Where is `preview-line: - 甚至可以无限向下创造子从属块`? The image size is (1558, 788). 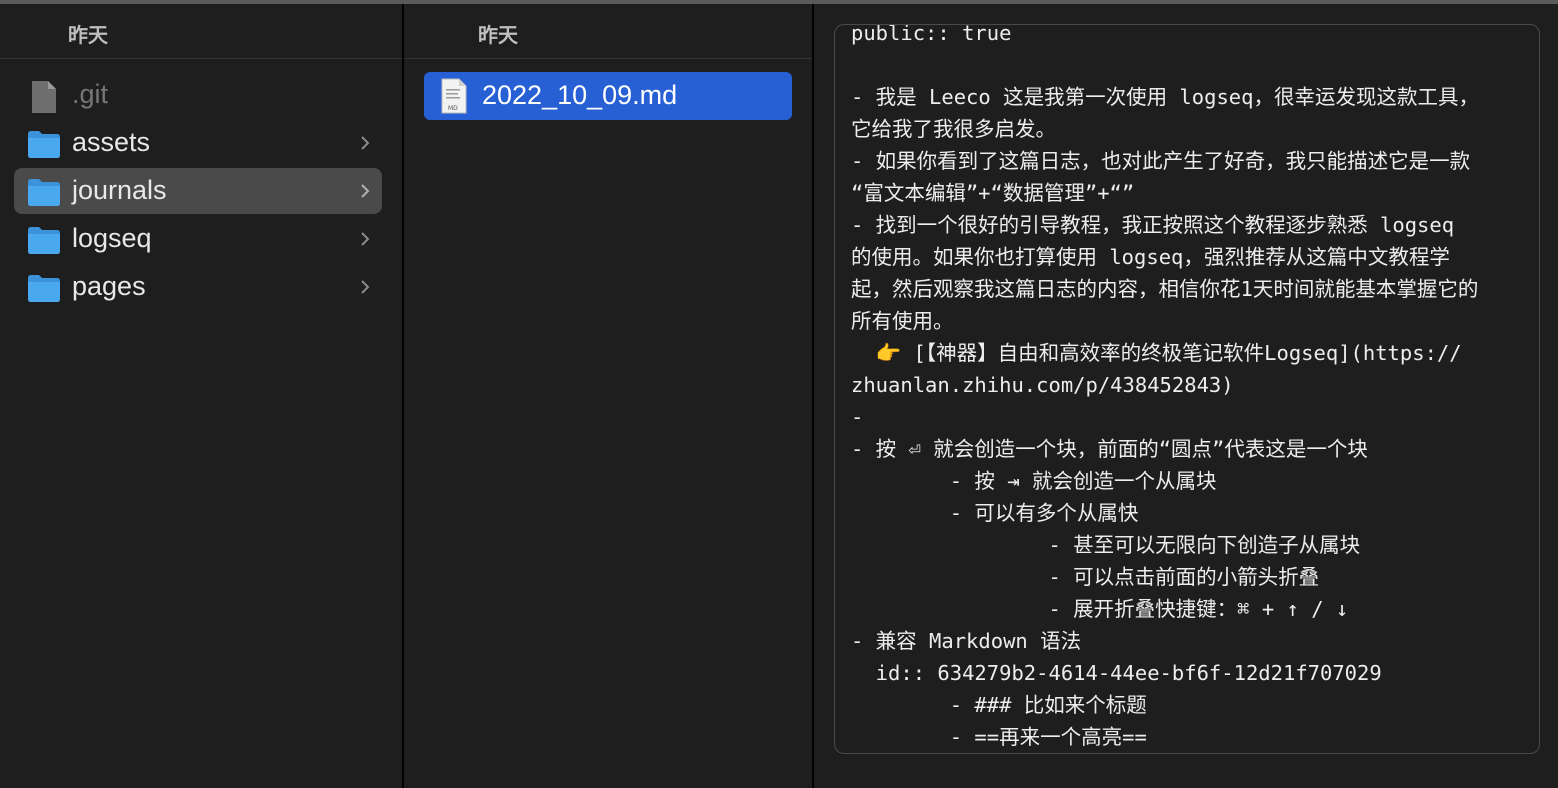
preview-line: - 甚至可以无限向下创造子从属块 is located at coordinates (1106, 545).